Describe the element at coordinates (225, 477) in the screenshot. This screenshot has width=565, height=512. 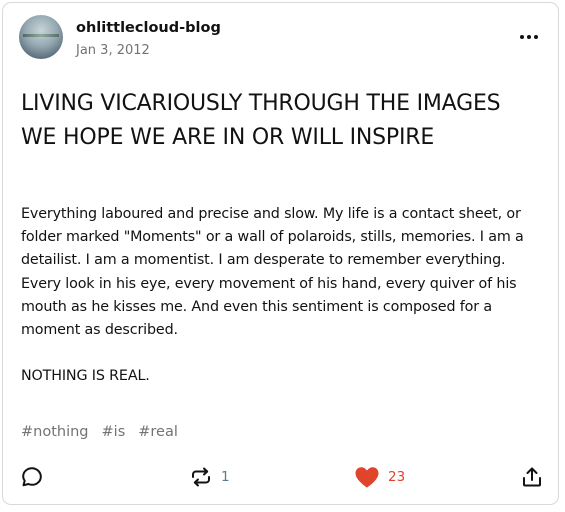
I see `reblog-count: 1` at that location.